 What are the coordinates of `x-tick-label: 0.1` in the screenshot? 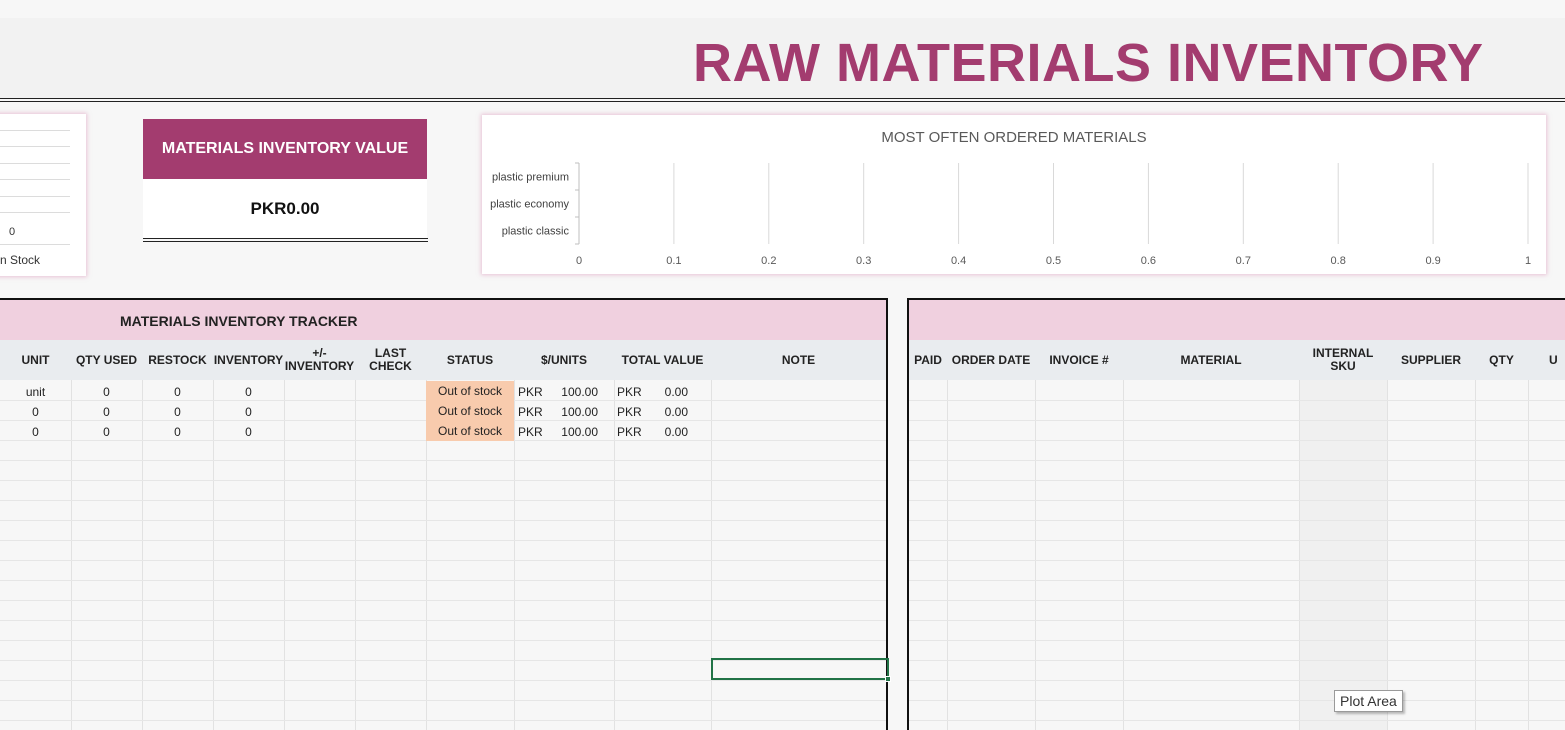 It's located at (673, 261).